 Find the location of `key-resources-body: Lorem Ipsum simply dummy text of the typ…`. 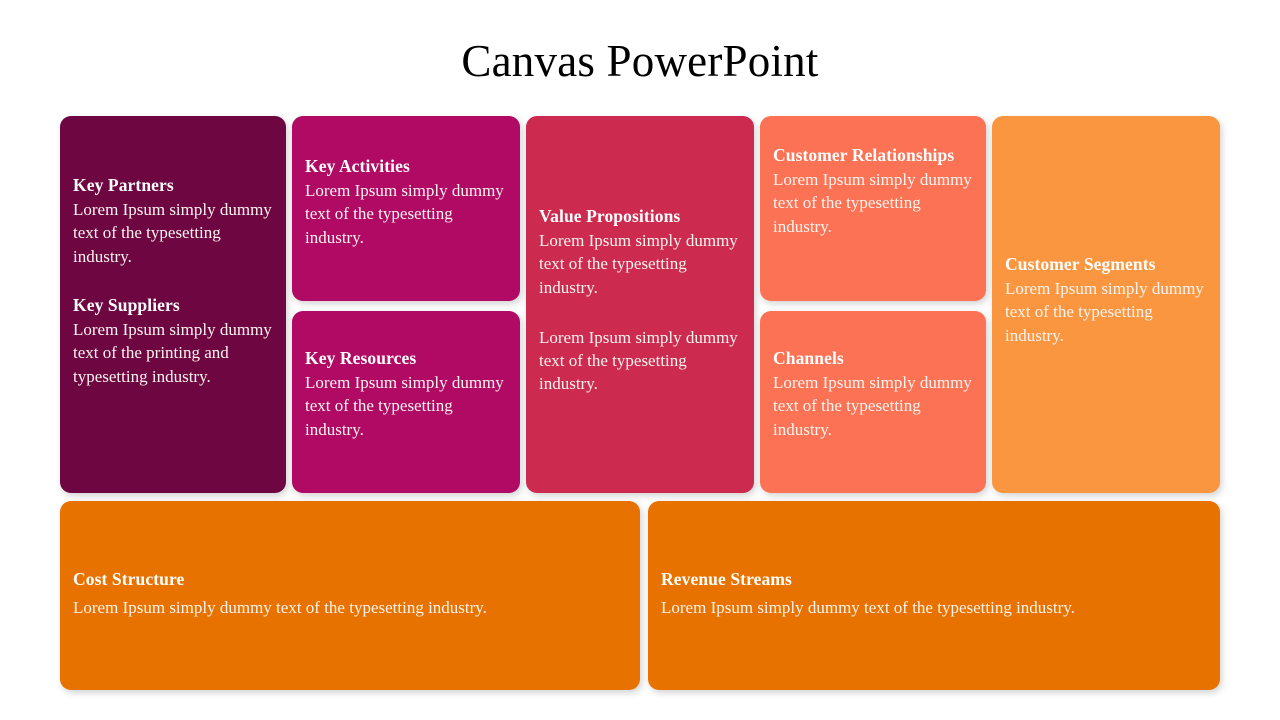

key-resources-body: Lorem Ipsum simply dummy text of the typ… is located at coordinates (404, 406).